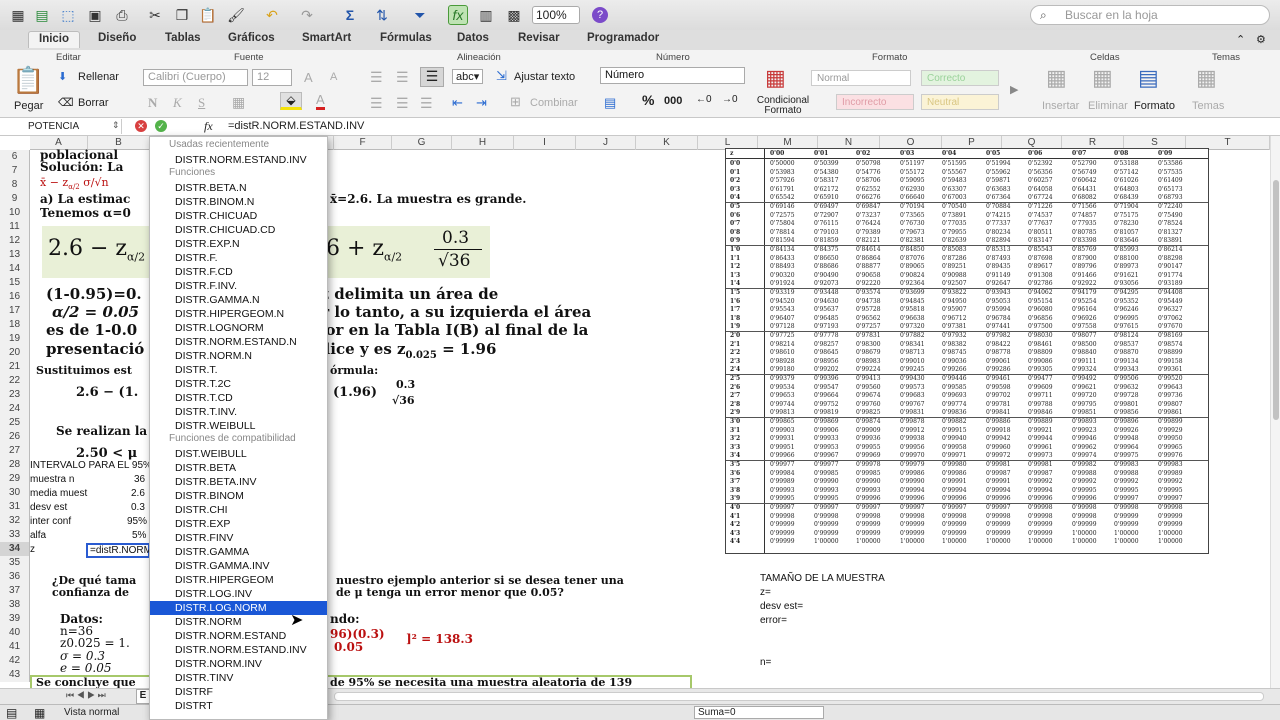 Image resolution: width=1280 pixels, height=720 pixels. I want to click on zoom-select: 100%, so click(556, 15).